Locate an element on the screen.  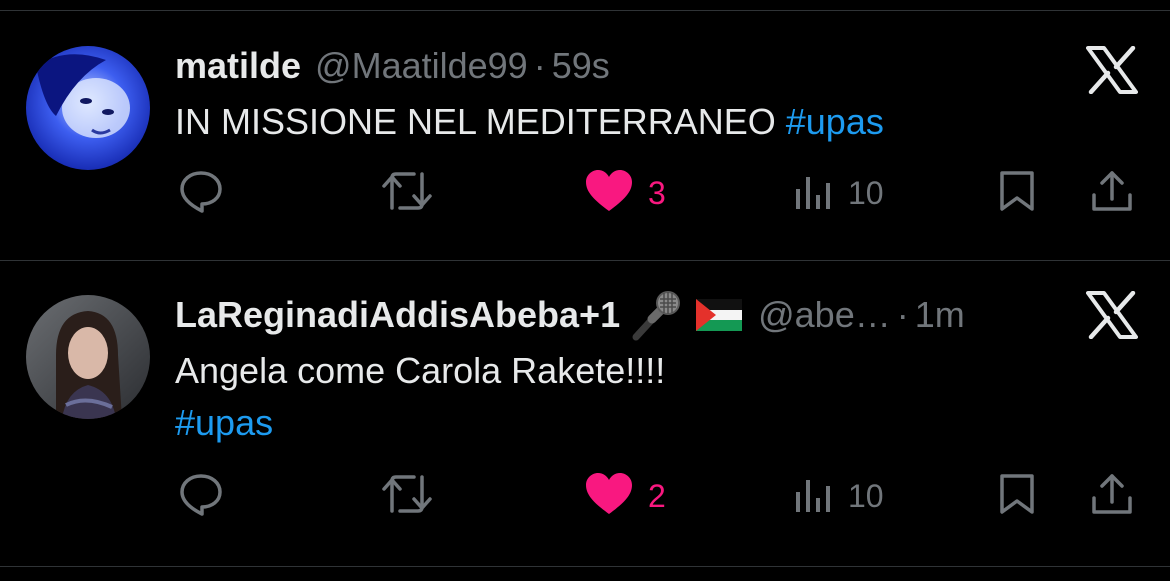
display-name: matilde is located at coordinates (238, 66).